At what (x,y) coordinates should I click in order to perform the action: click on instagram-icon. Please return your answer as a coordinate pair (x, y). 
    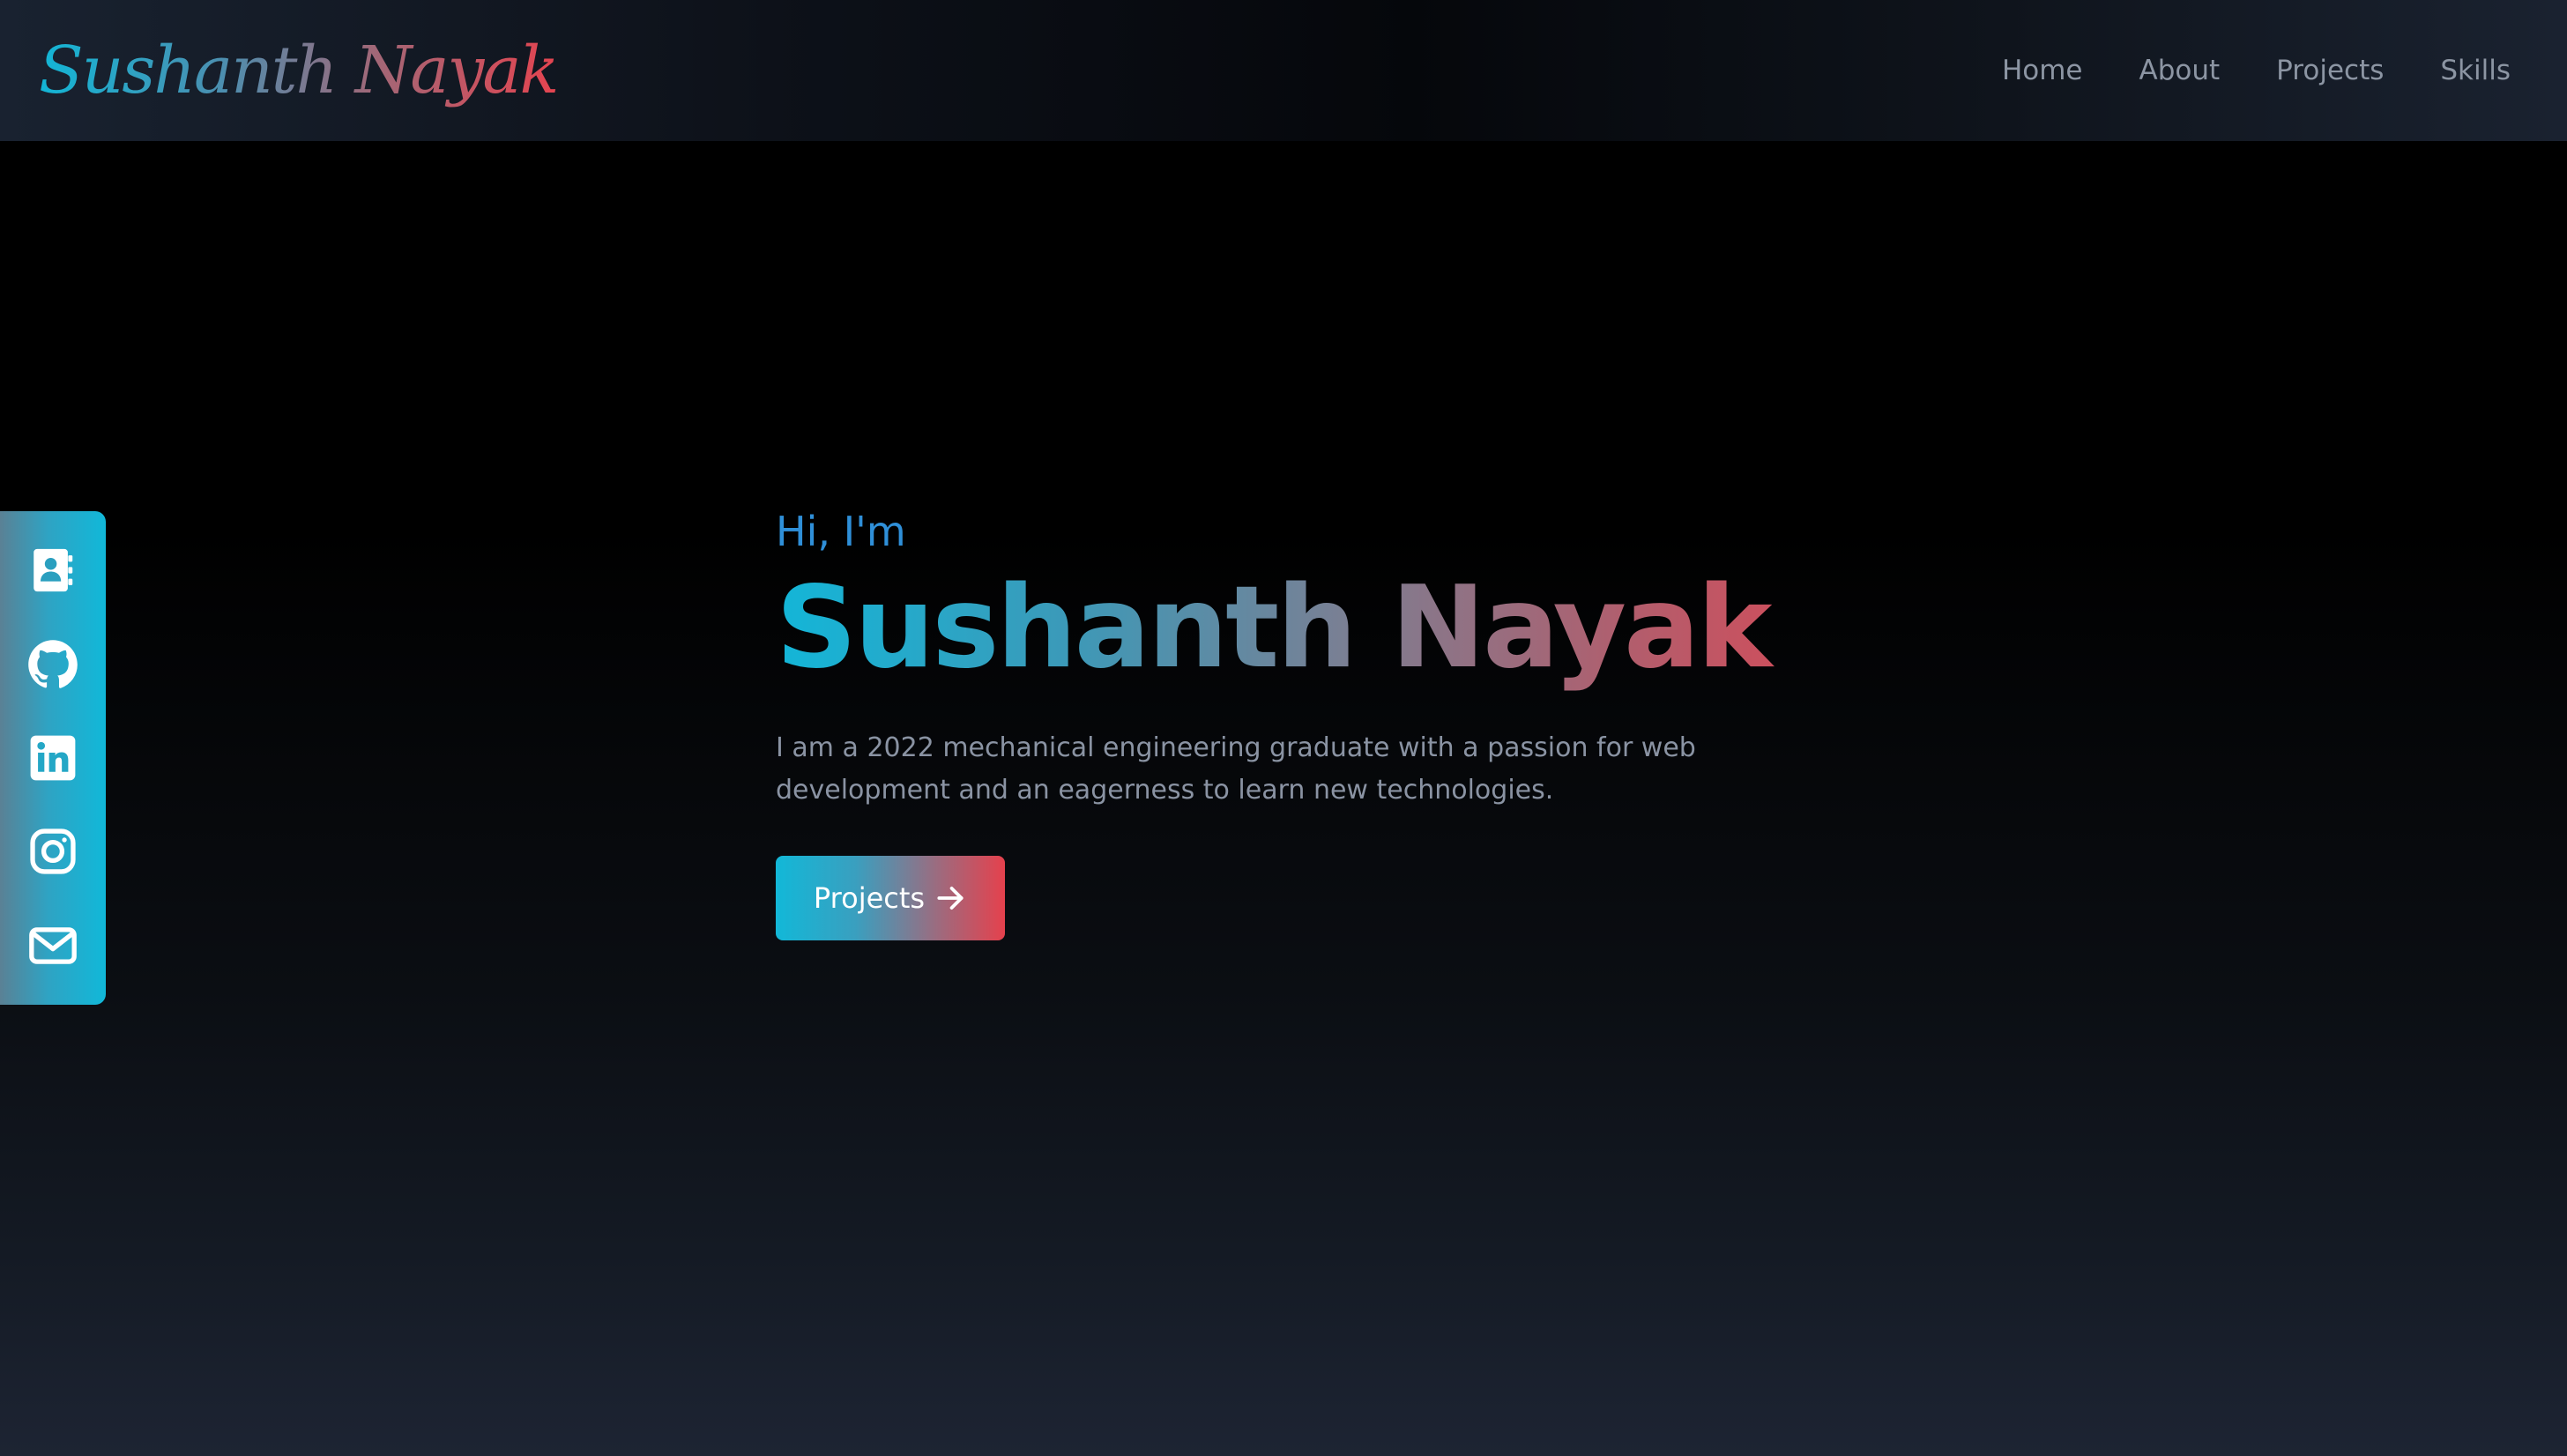
    Looking at the image, I should click on (52, 851).